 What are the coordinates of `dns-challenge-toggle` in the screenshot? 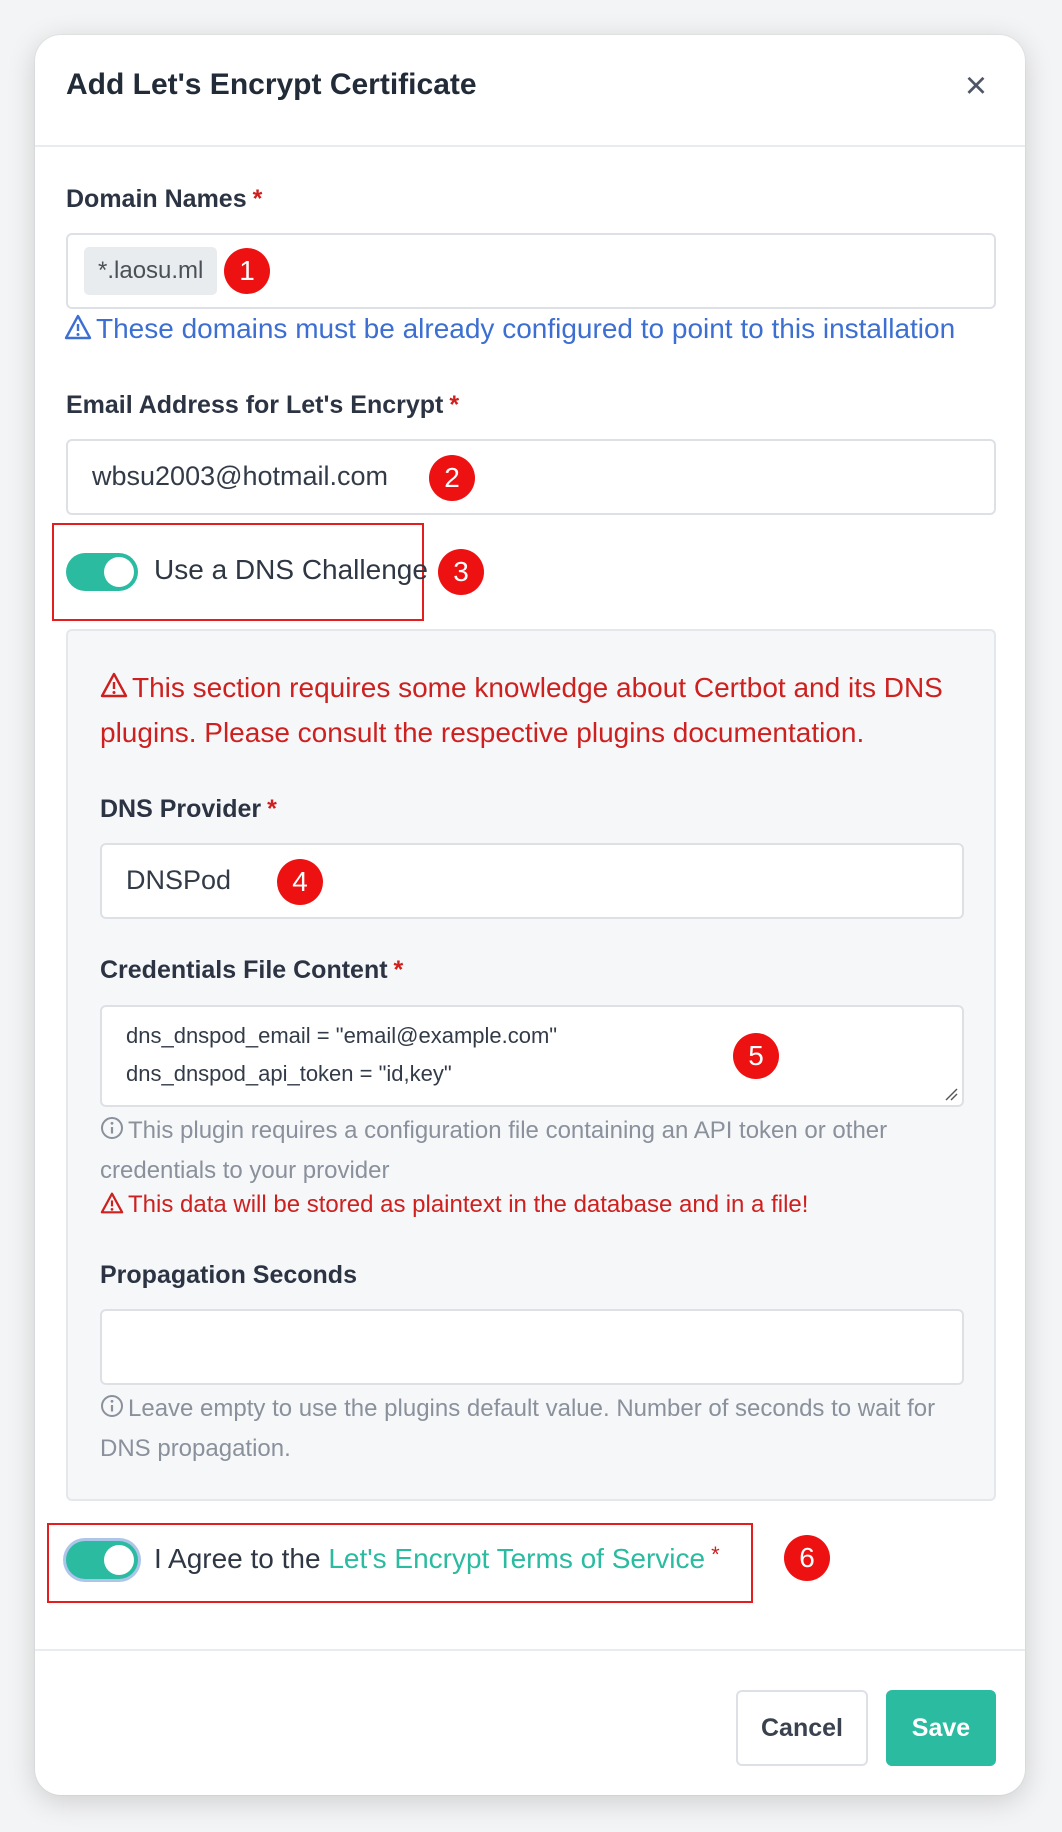 It's located at (102, 572).